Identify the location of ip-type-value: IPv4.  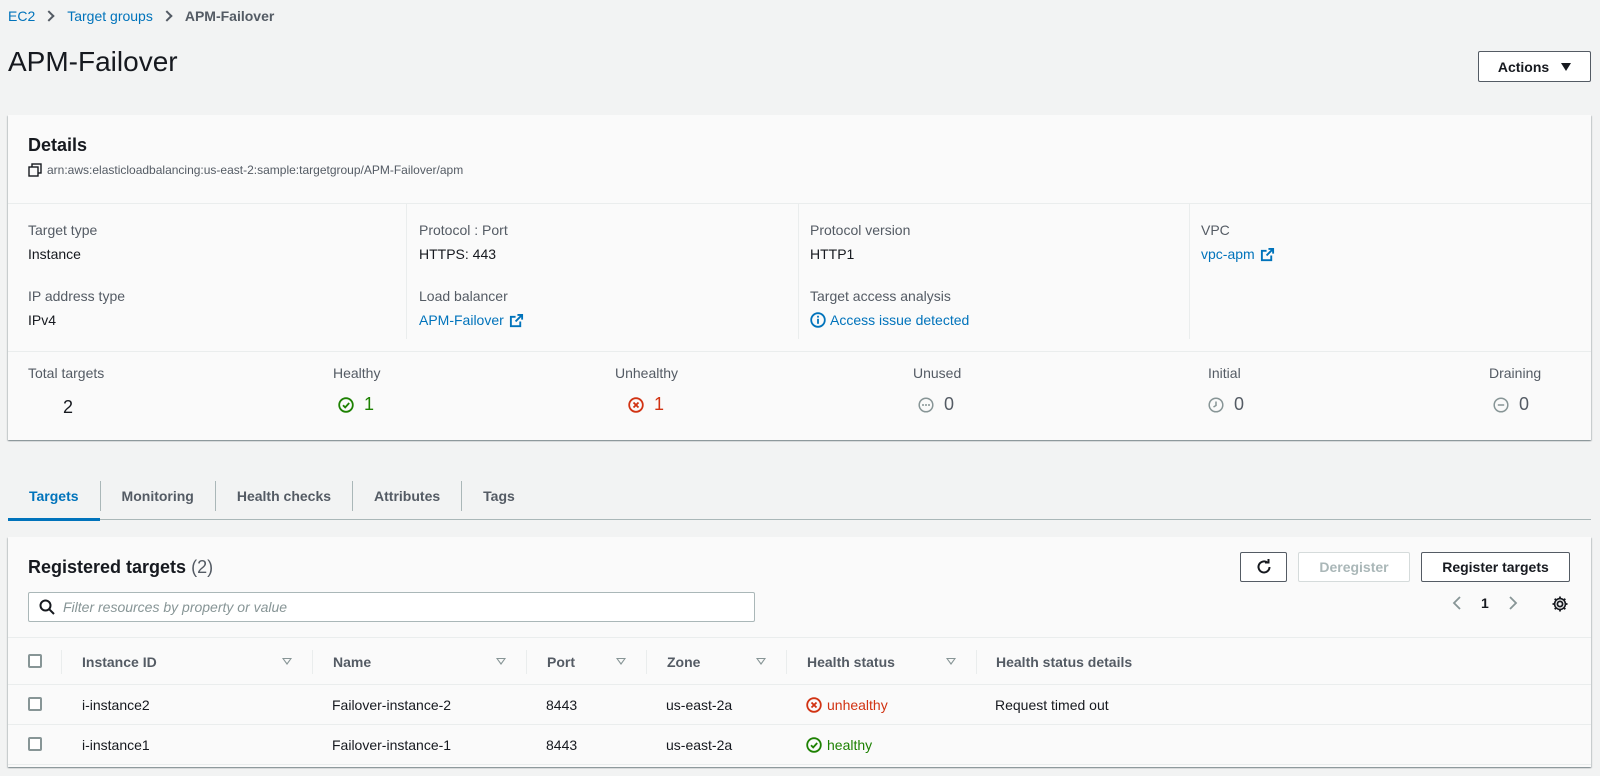
(42, 320).